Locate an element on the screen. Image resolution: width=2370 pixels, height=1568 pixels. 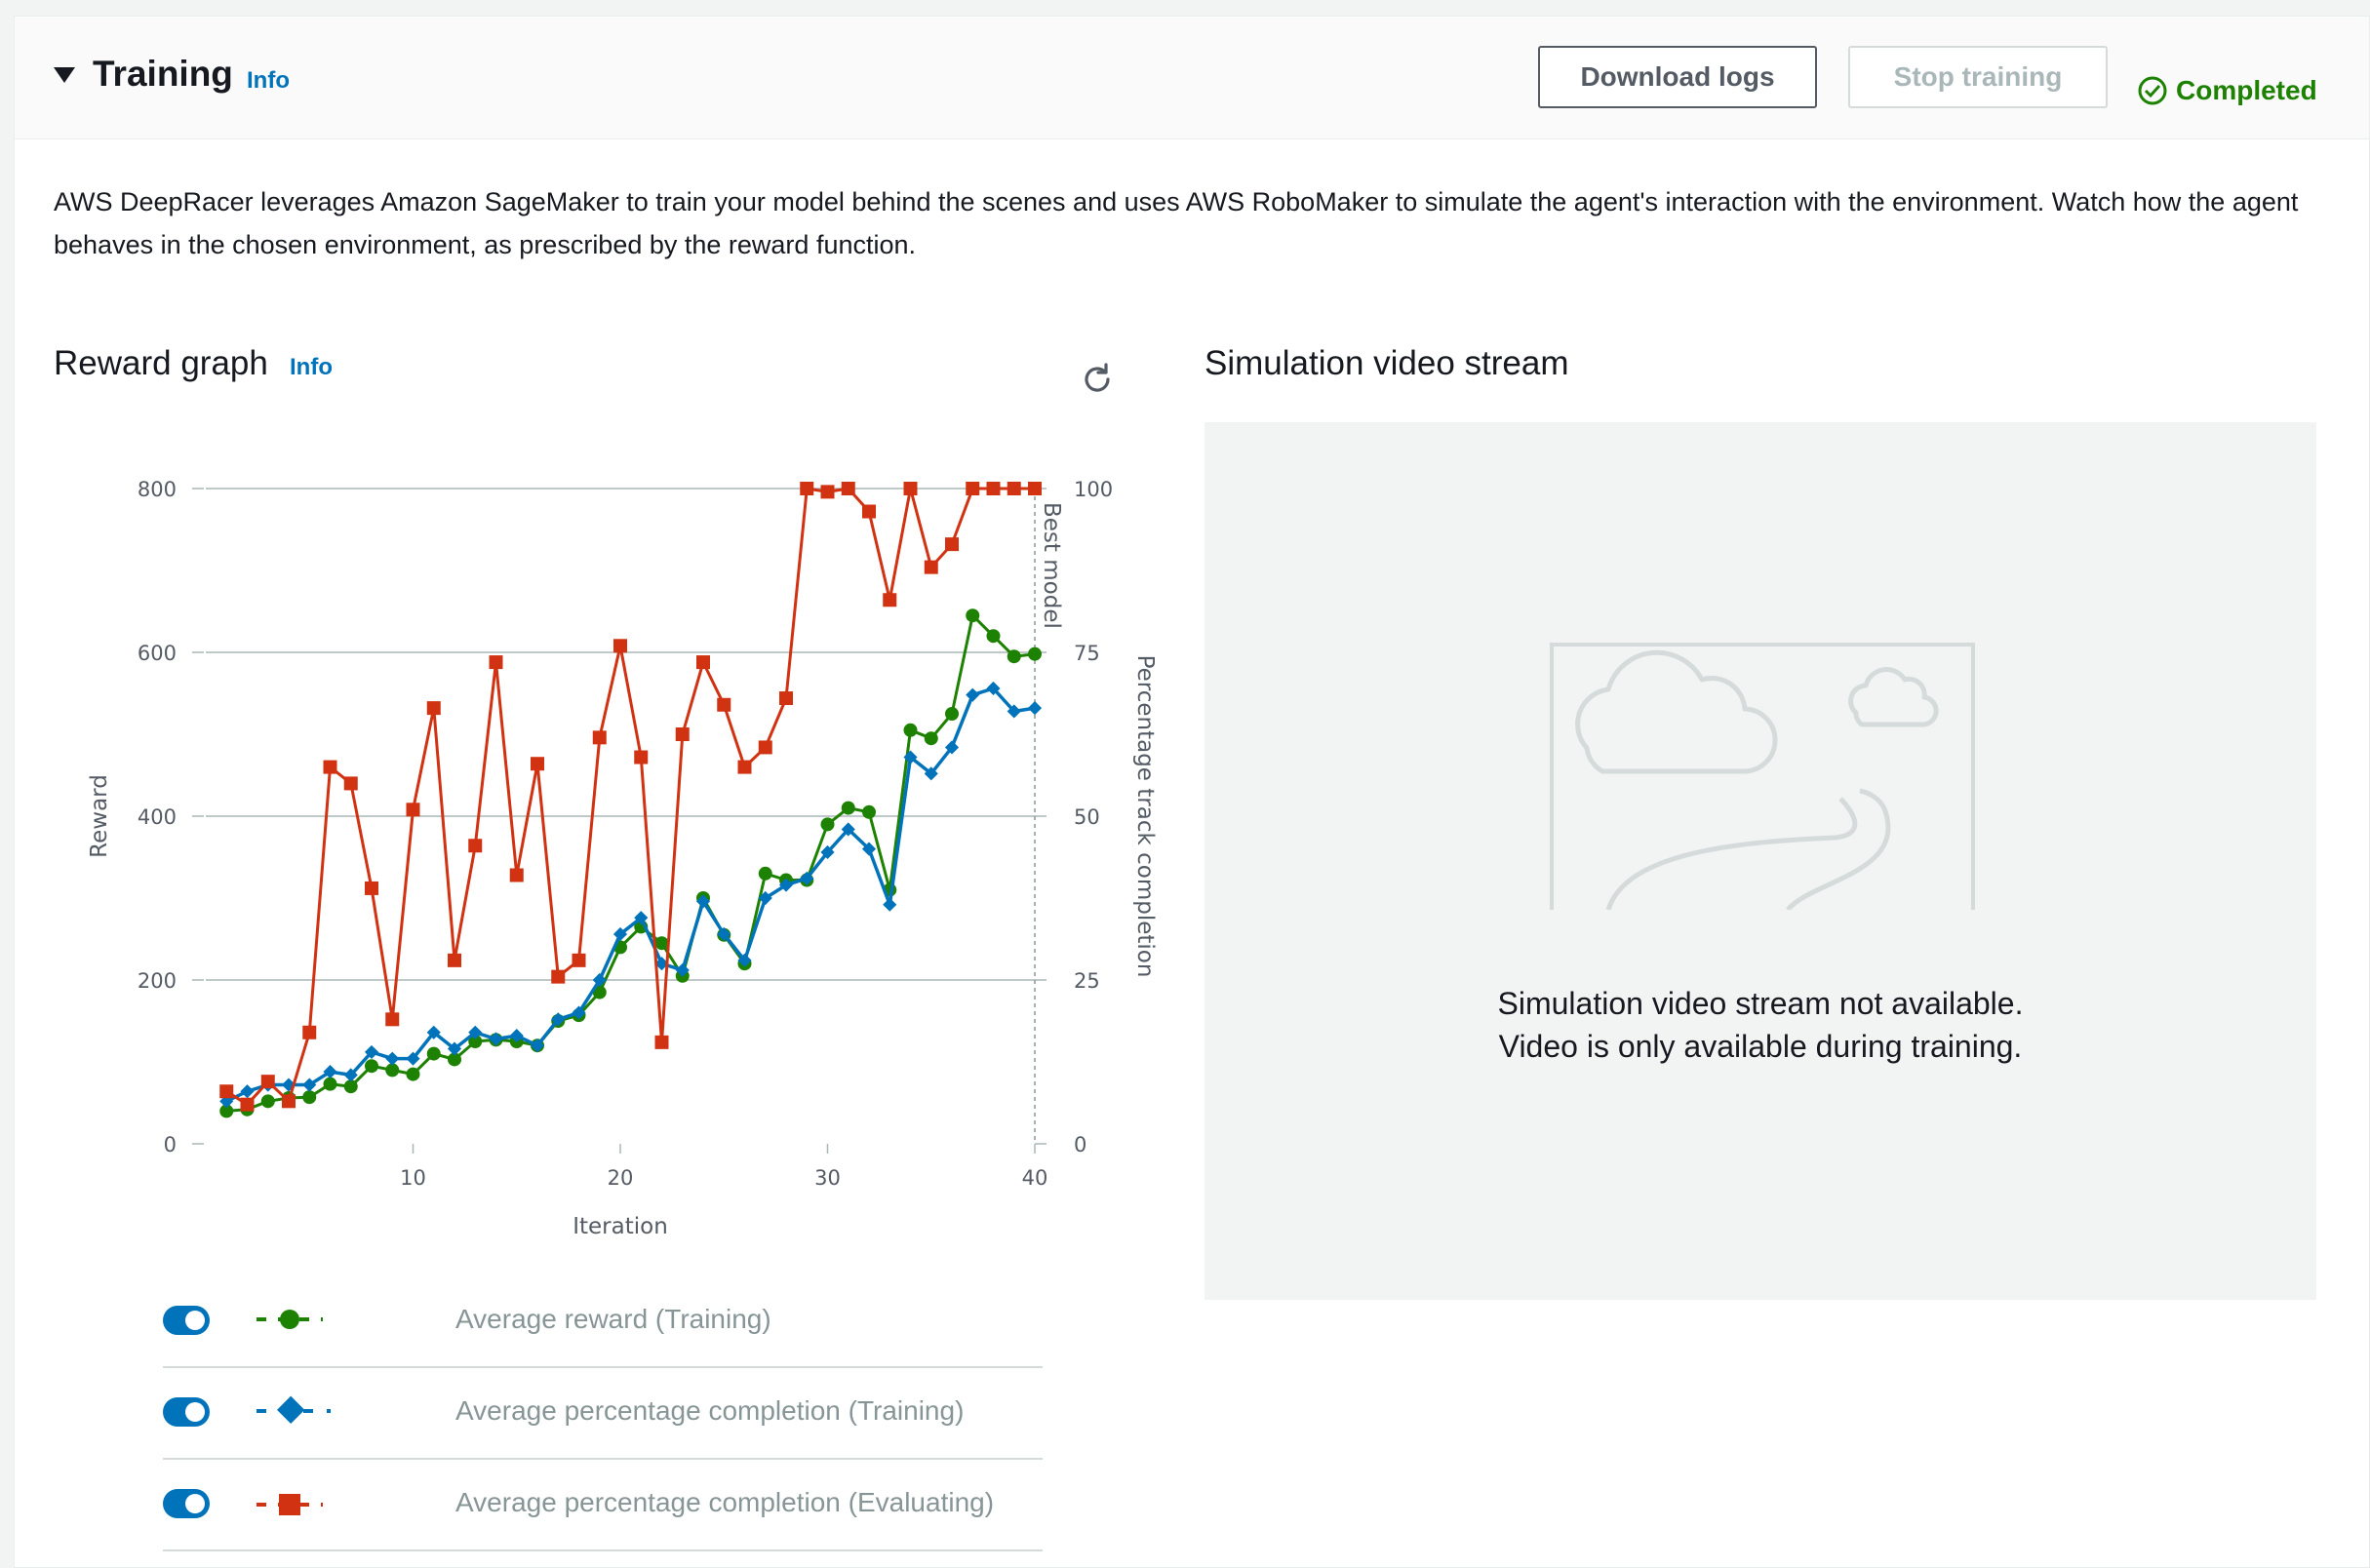
collapse-caret-icon is located at coordinates (64, 75).